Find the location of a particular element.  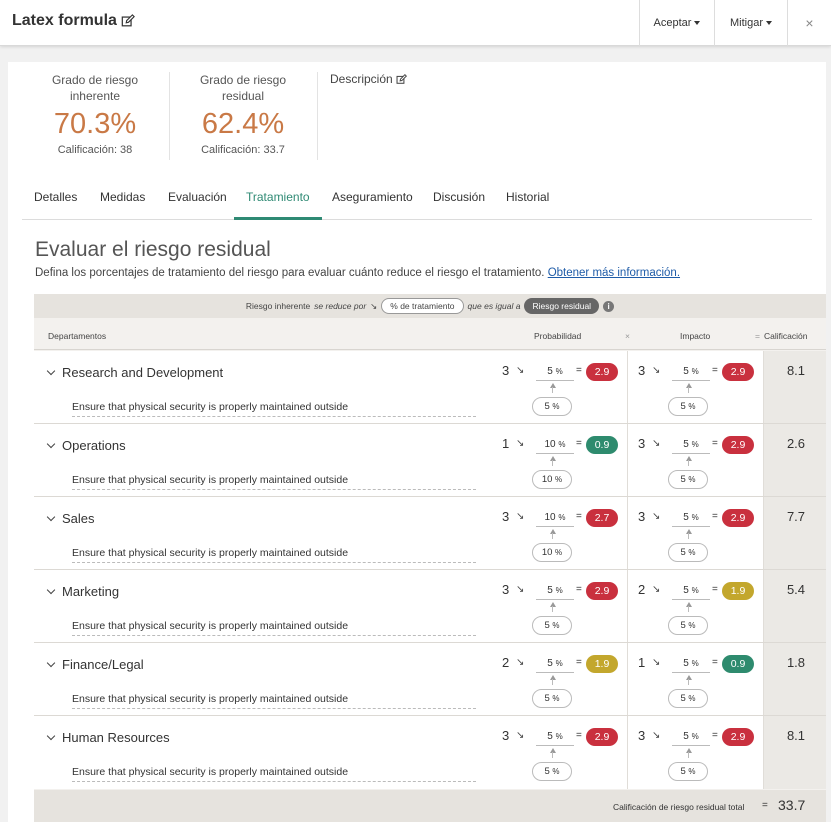

tab-discusion: Discusión is located at coordinates (459, 205).